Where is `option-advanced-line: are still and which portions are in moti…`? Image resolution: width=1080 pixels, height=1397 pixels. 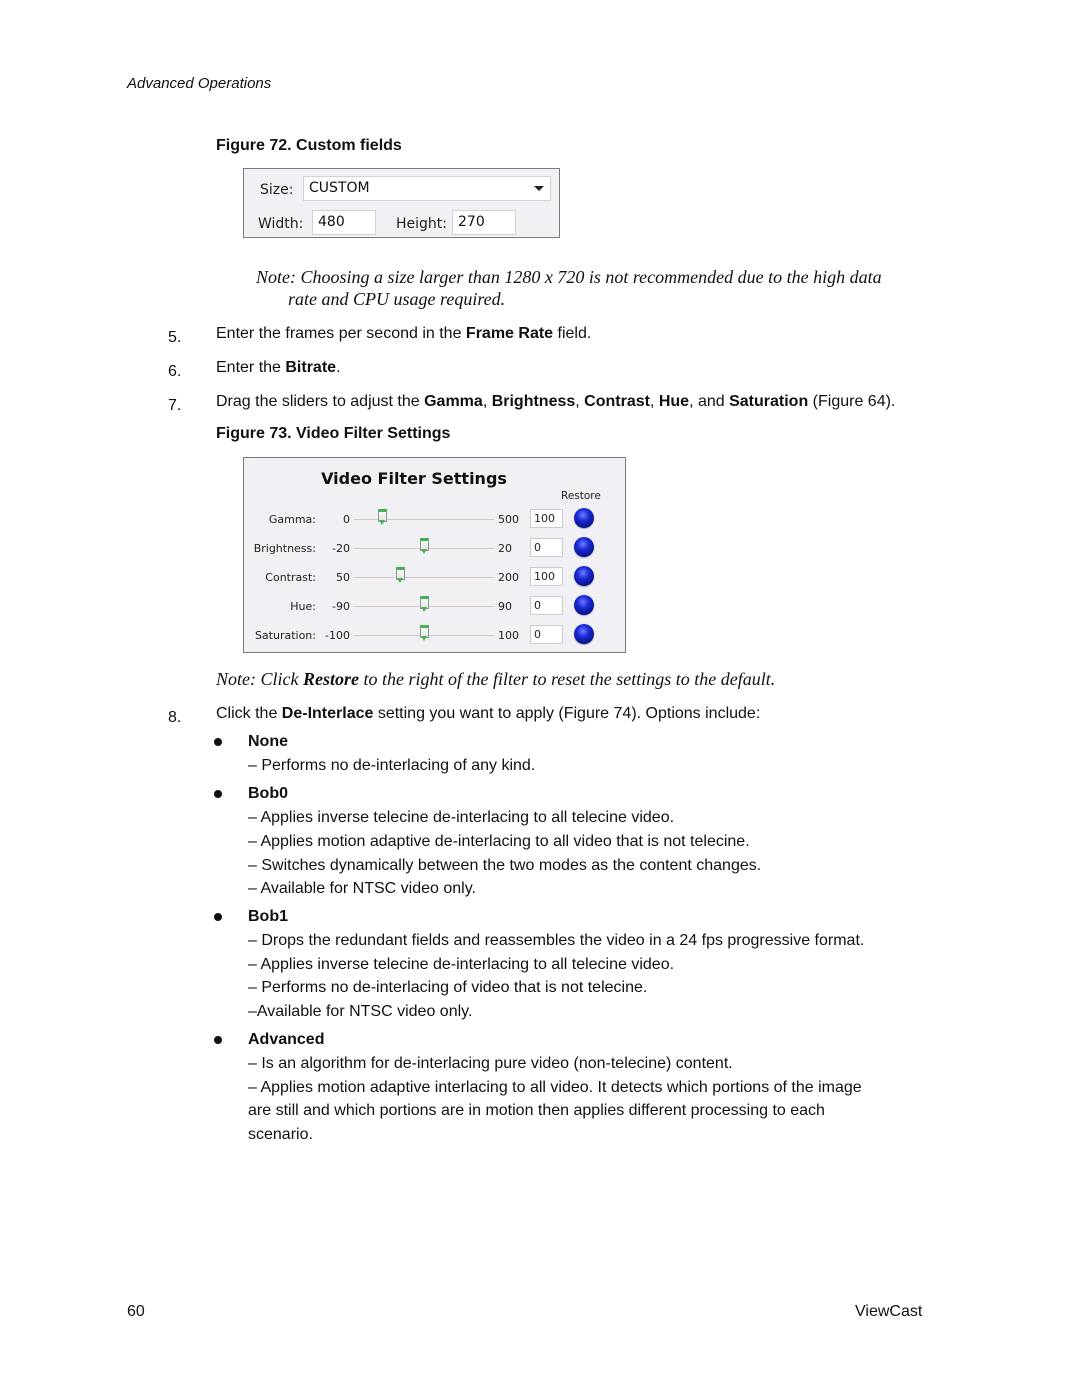
option-advanced-line: are still and which portions are in moti… is located at coordinates (536, 1110).